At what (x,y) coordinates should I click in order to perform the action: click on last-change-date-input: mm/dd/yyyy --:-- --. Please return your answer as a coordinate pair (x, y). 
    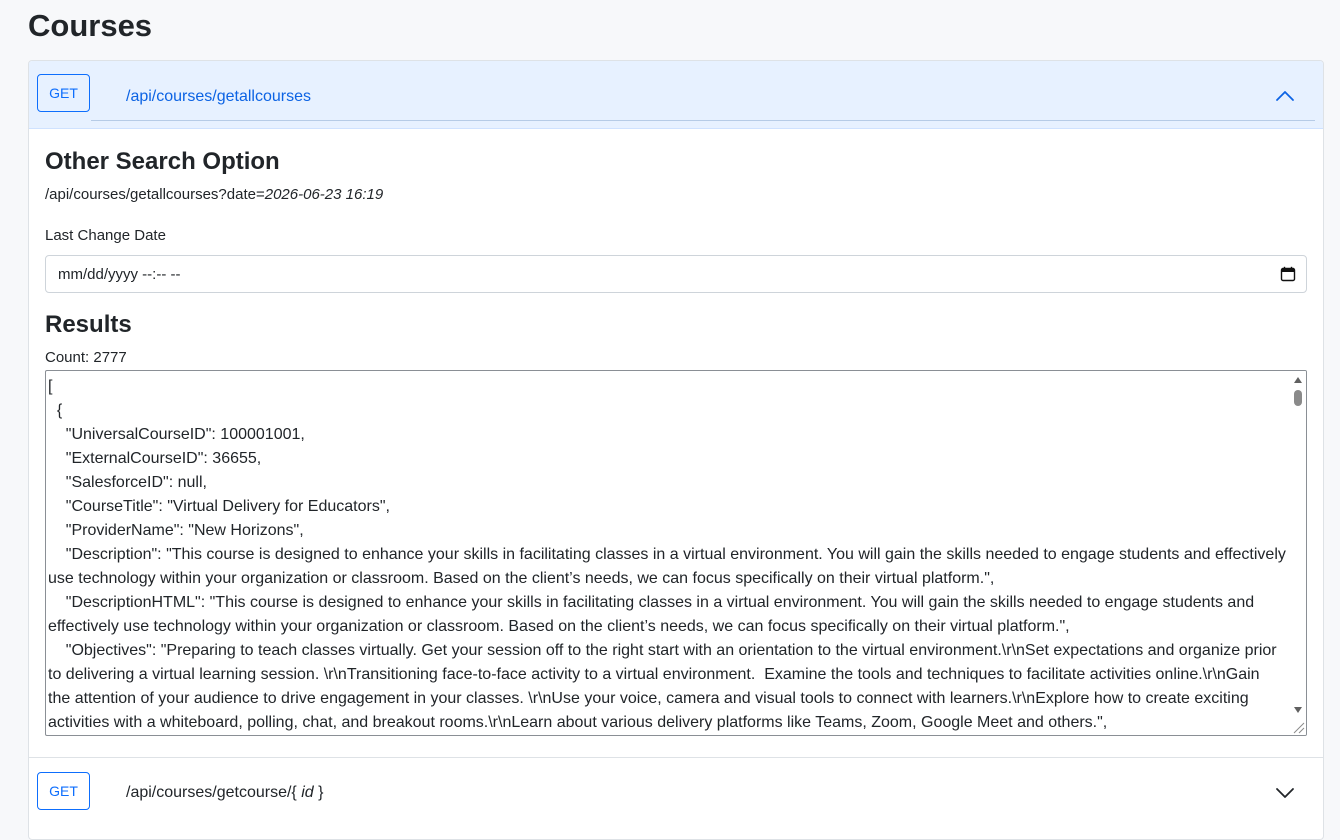
    Looking at the image, I should click on (676, 274).